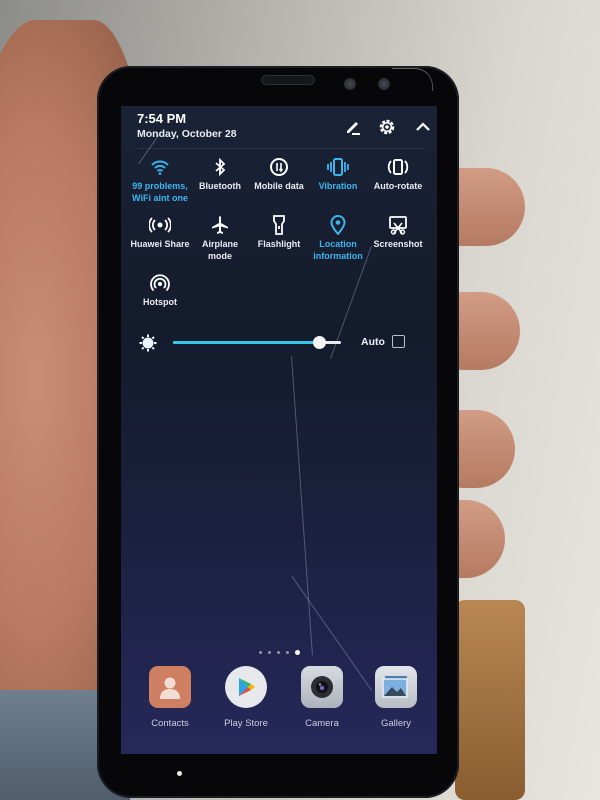 The height and width of the screenshot is (800, 600). Describe the element at coordinates (148, 345) in the screenshot. I see `brightness-sun-icon` at that location.